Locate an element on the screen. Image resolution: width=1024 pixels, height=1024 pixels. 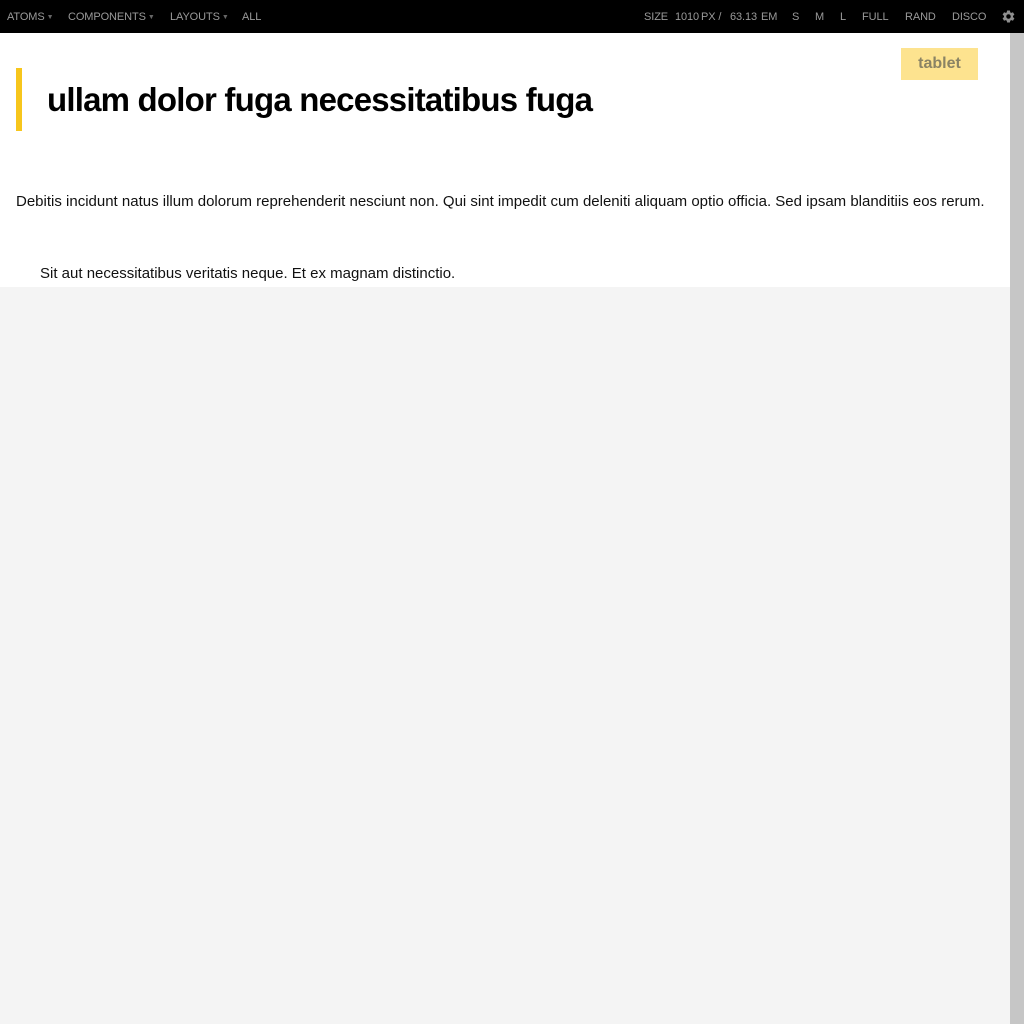
size-label: SIZE is located at coordinates (656, 17).